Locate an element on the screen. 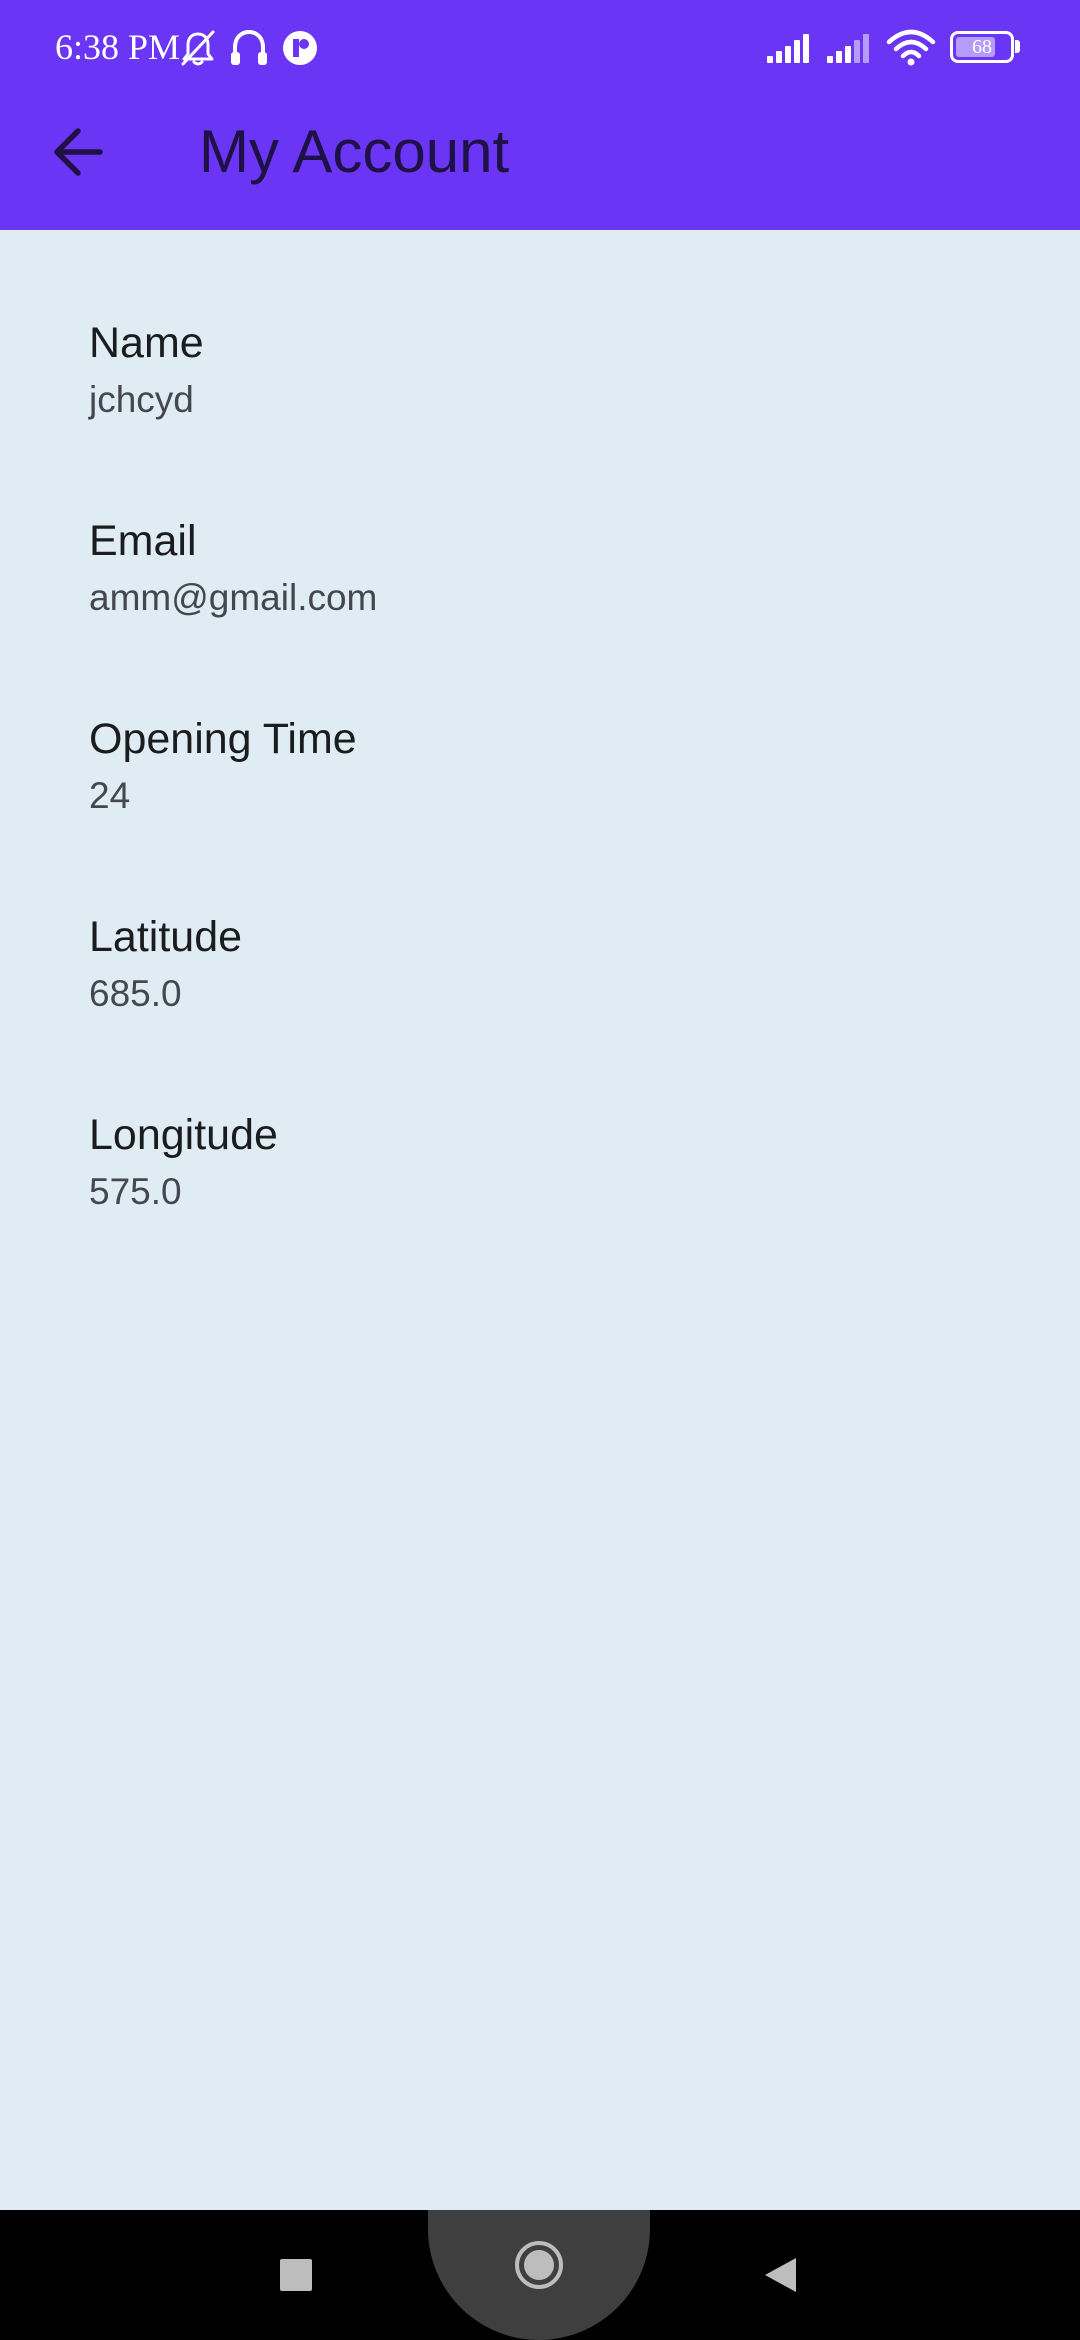 This screenshot has height=2340, width=1080. field-label: Latitude is located at coordinates (166, 937).